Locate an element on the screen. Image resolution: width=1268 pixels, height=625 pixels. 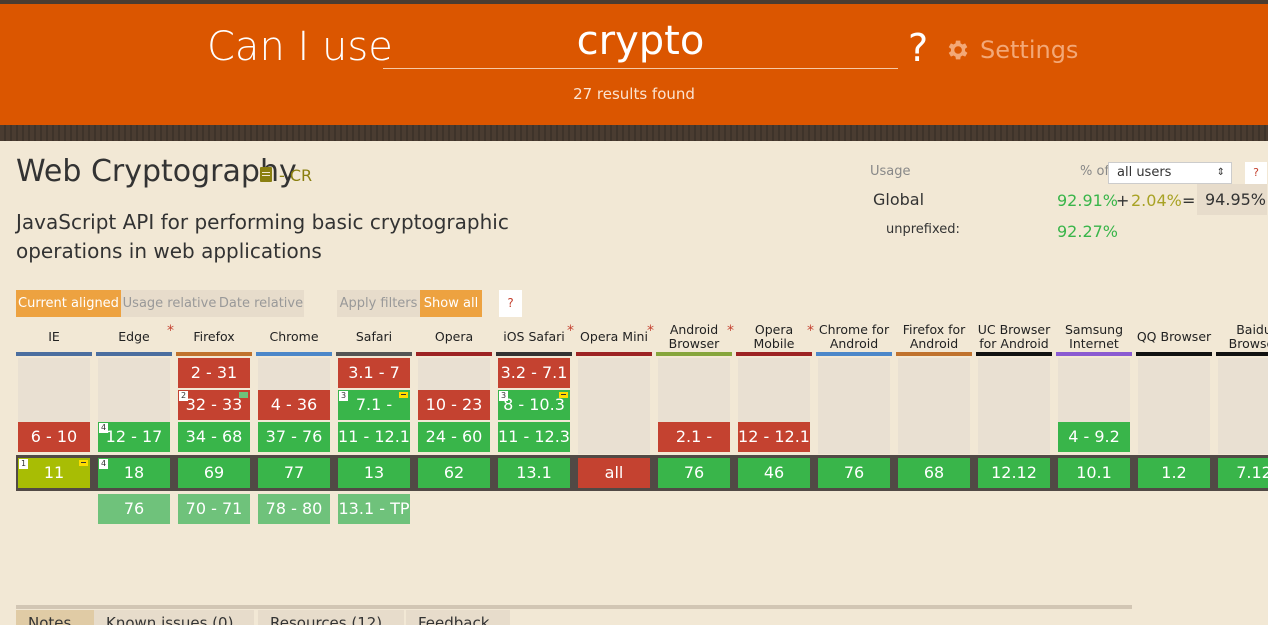
support-cell-firefox: 34 - 68 is located at coordinates (214, 437).